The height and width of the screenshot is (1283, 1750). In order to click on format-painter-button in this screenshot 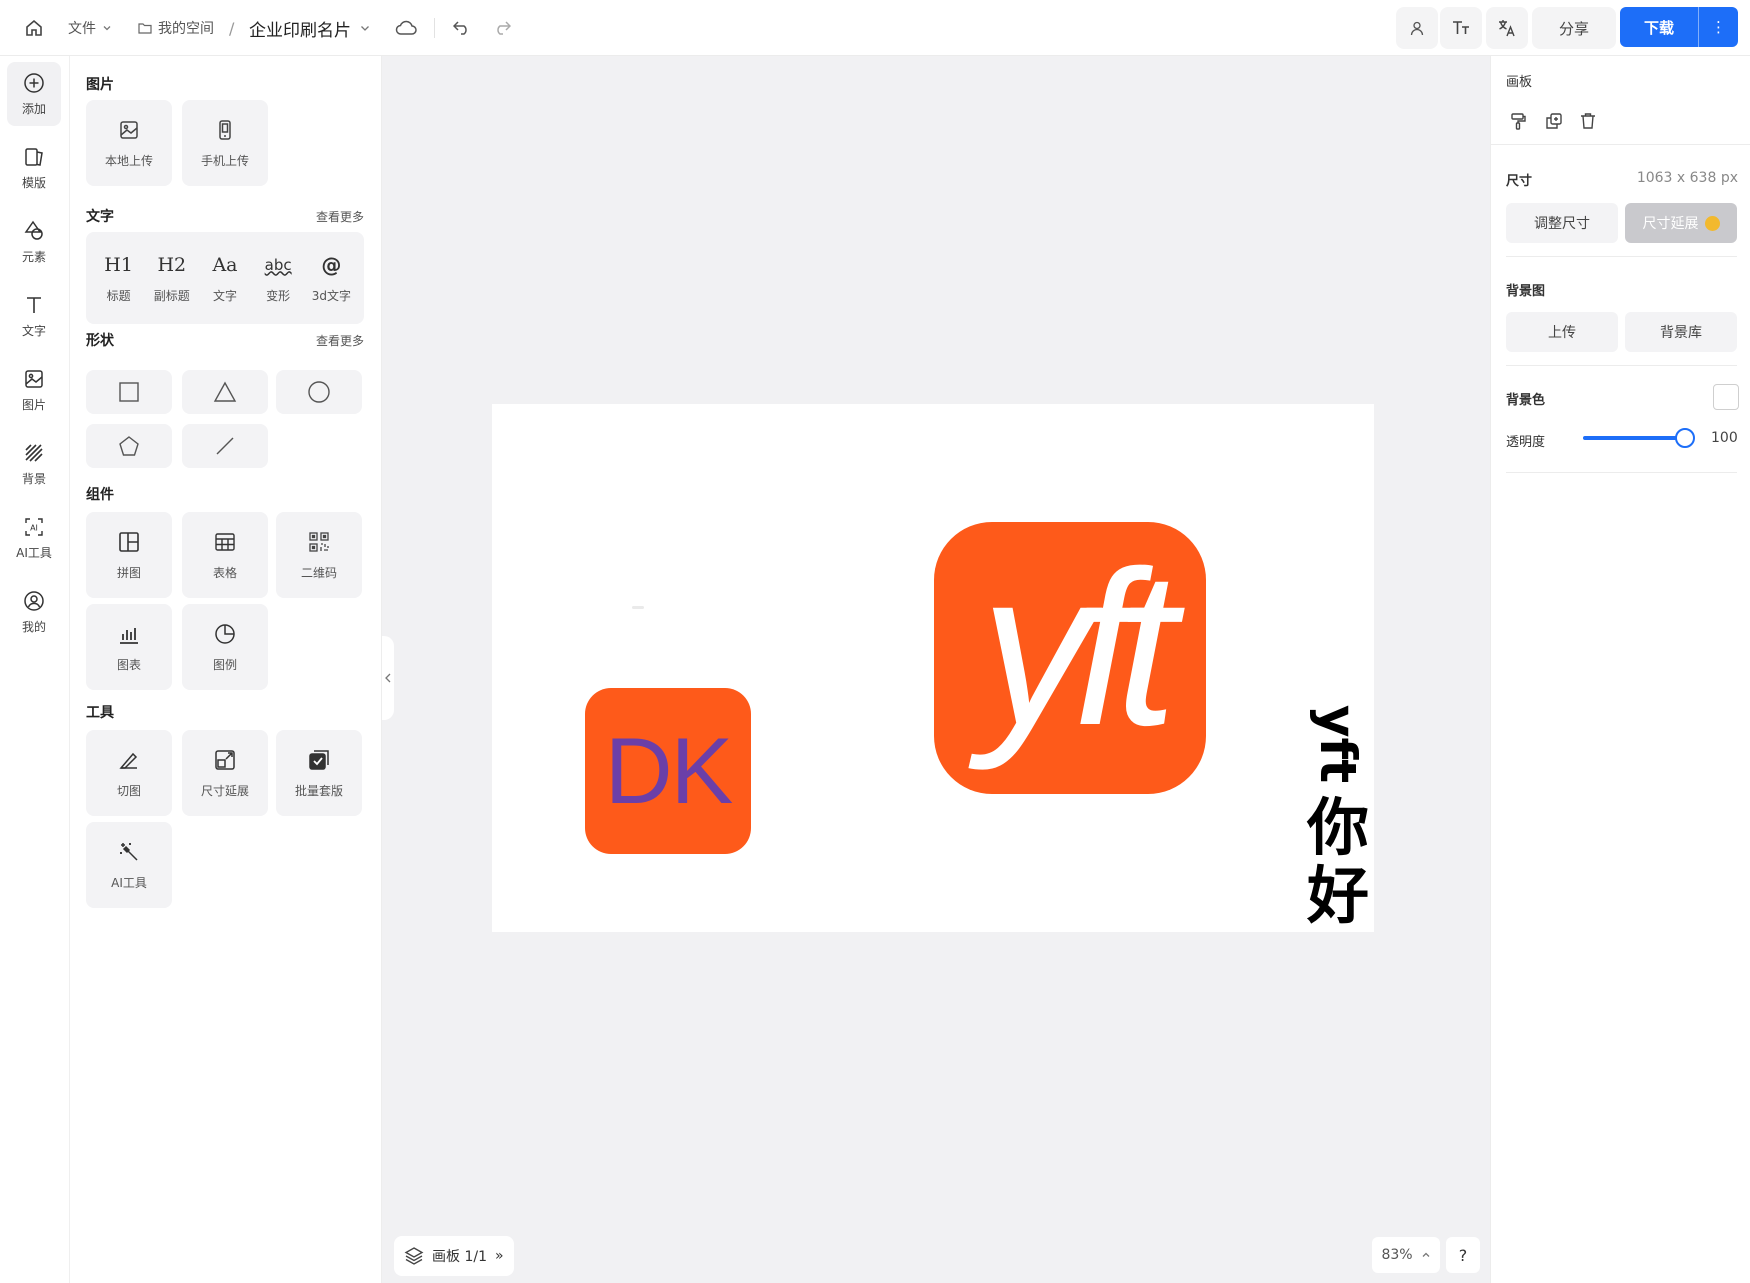, I will do `click(1518, 121)`.